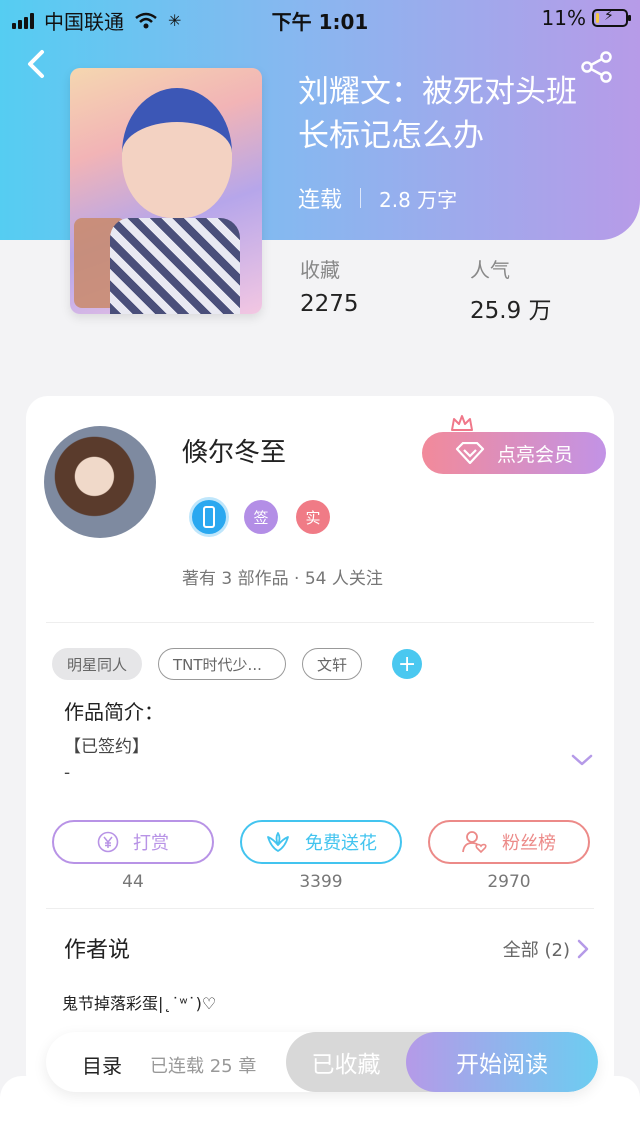  I want to click on real-name-badge-icon: 实, so click(313, 517).